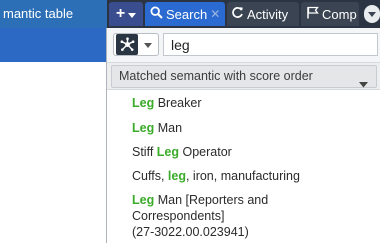 This screenshot has height=243, width=380. I want to click on tab-semantic-table-label: mantic table, so click(38, 13).